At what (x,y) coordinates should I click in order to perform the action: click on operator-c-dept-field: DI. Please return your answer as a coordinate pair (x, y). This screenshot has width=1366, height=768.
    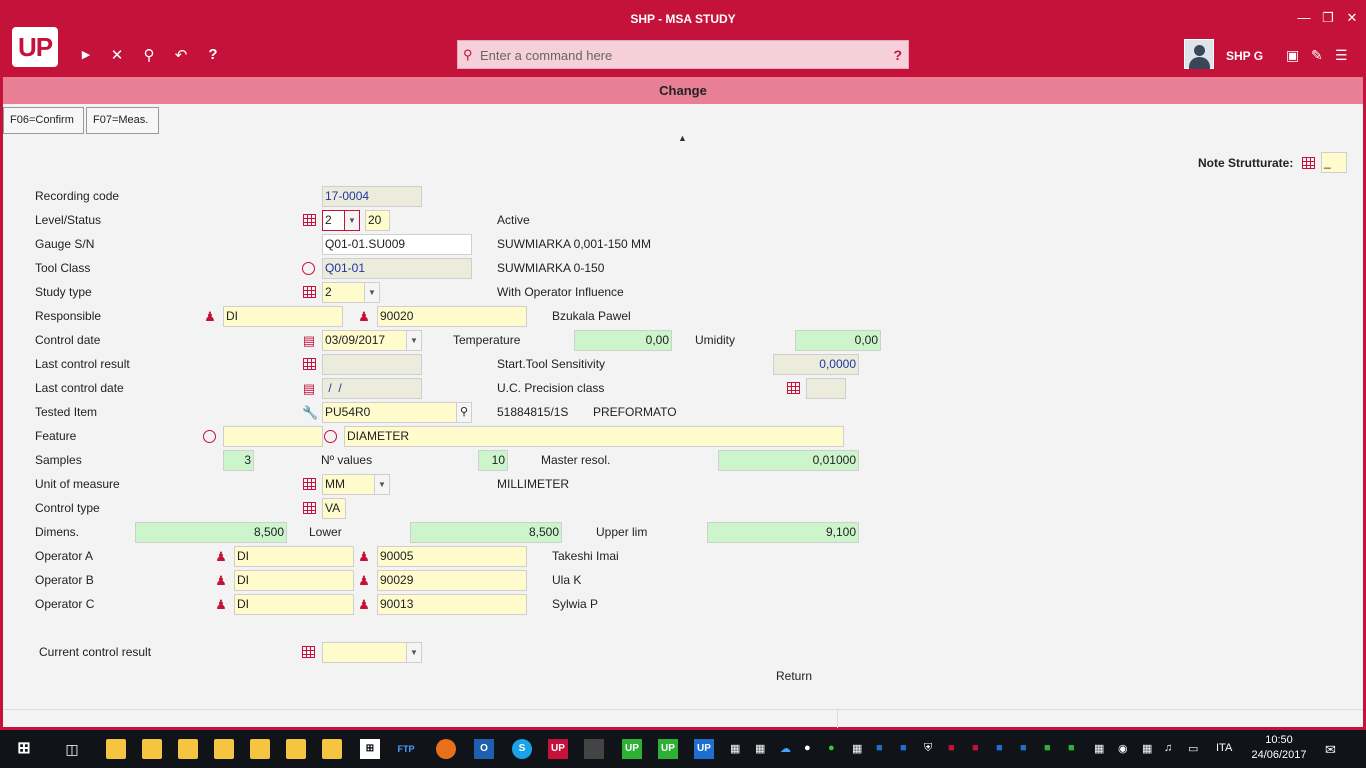
    Looking at the image, I should click on (294, 604).